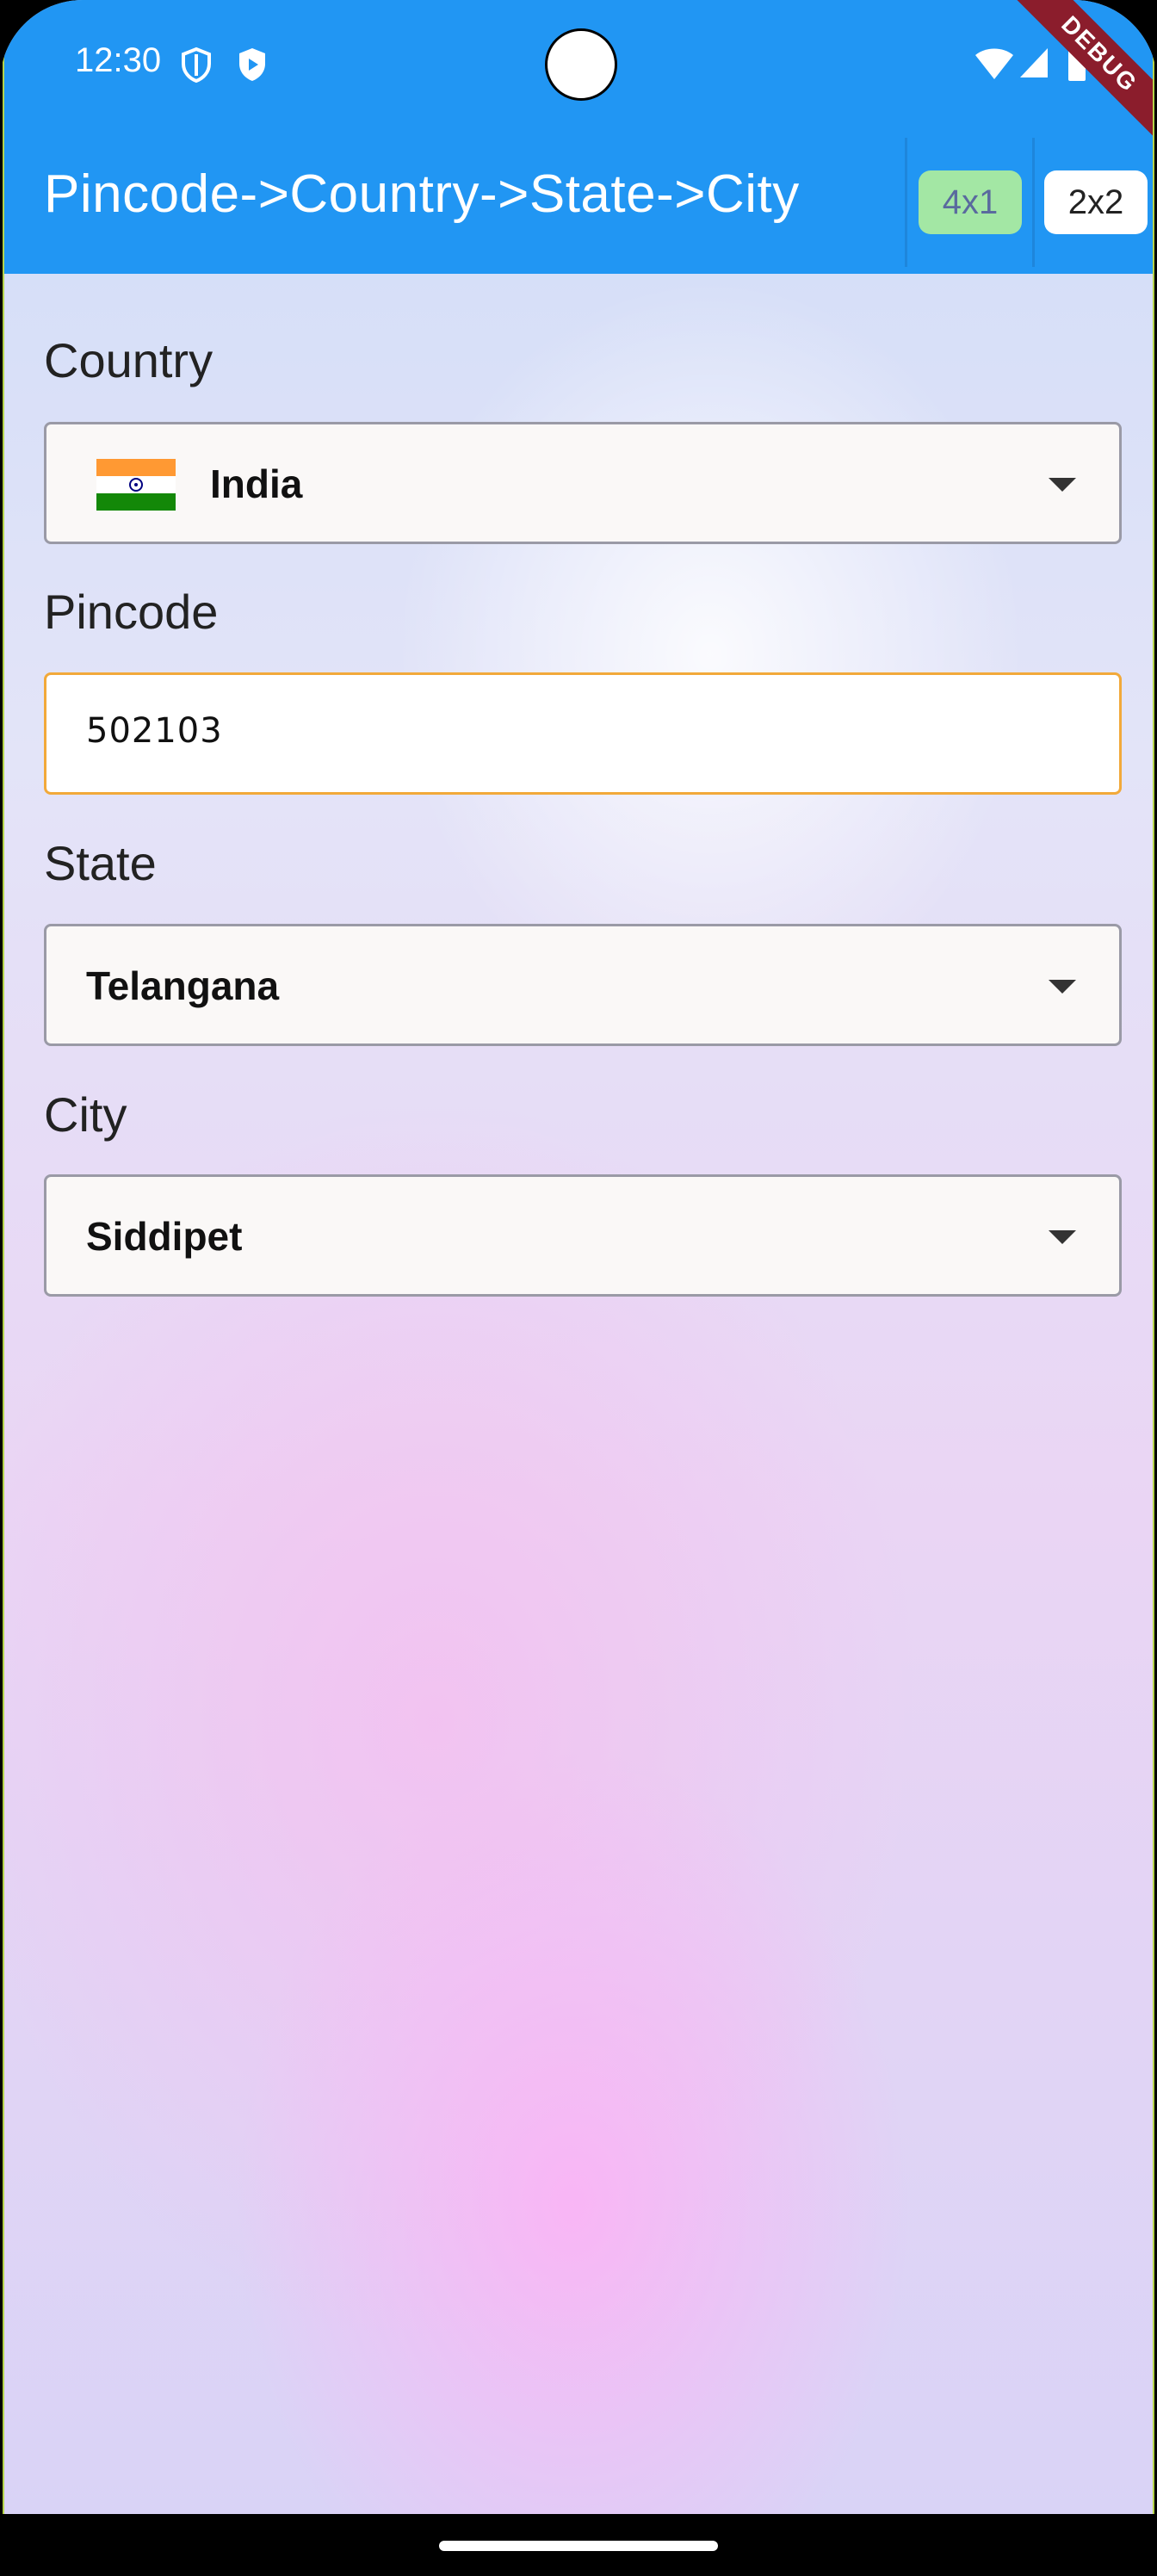  Describe the element at coordinates (197, 64) in the screenshot. I see `shield-icon` at that location.